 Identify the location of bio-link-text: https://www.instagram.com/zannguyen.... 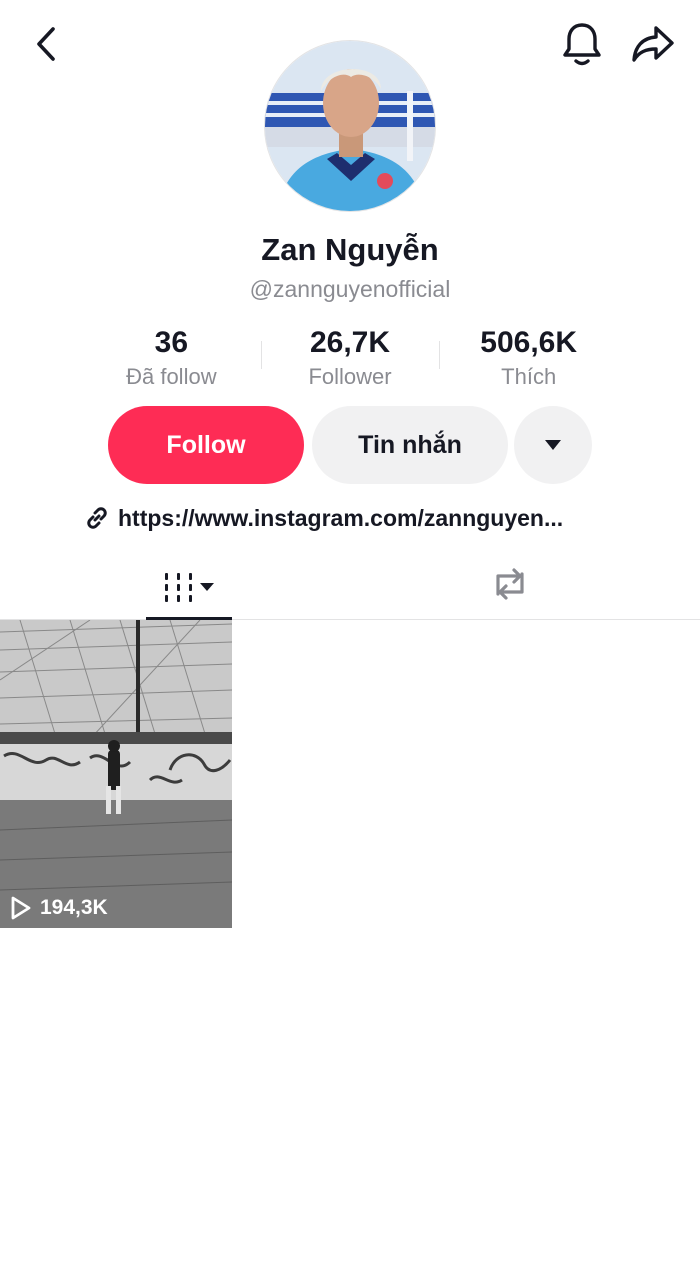
(341, 517).